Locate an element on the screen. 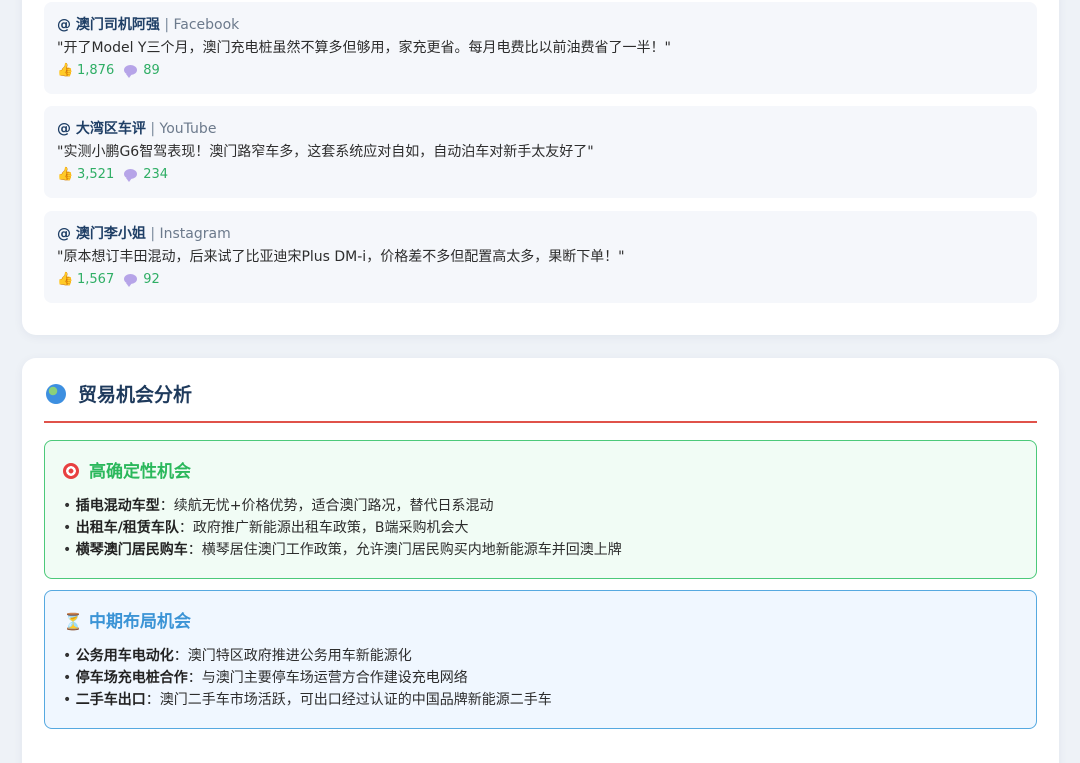  reply-count: 234 is located at coordinates (156, 174).